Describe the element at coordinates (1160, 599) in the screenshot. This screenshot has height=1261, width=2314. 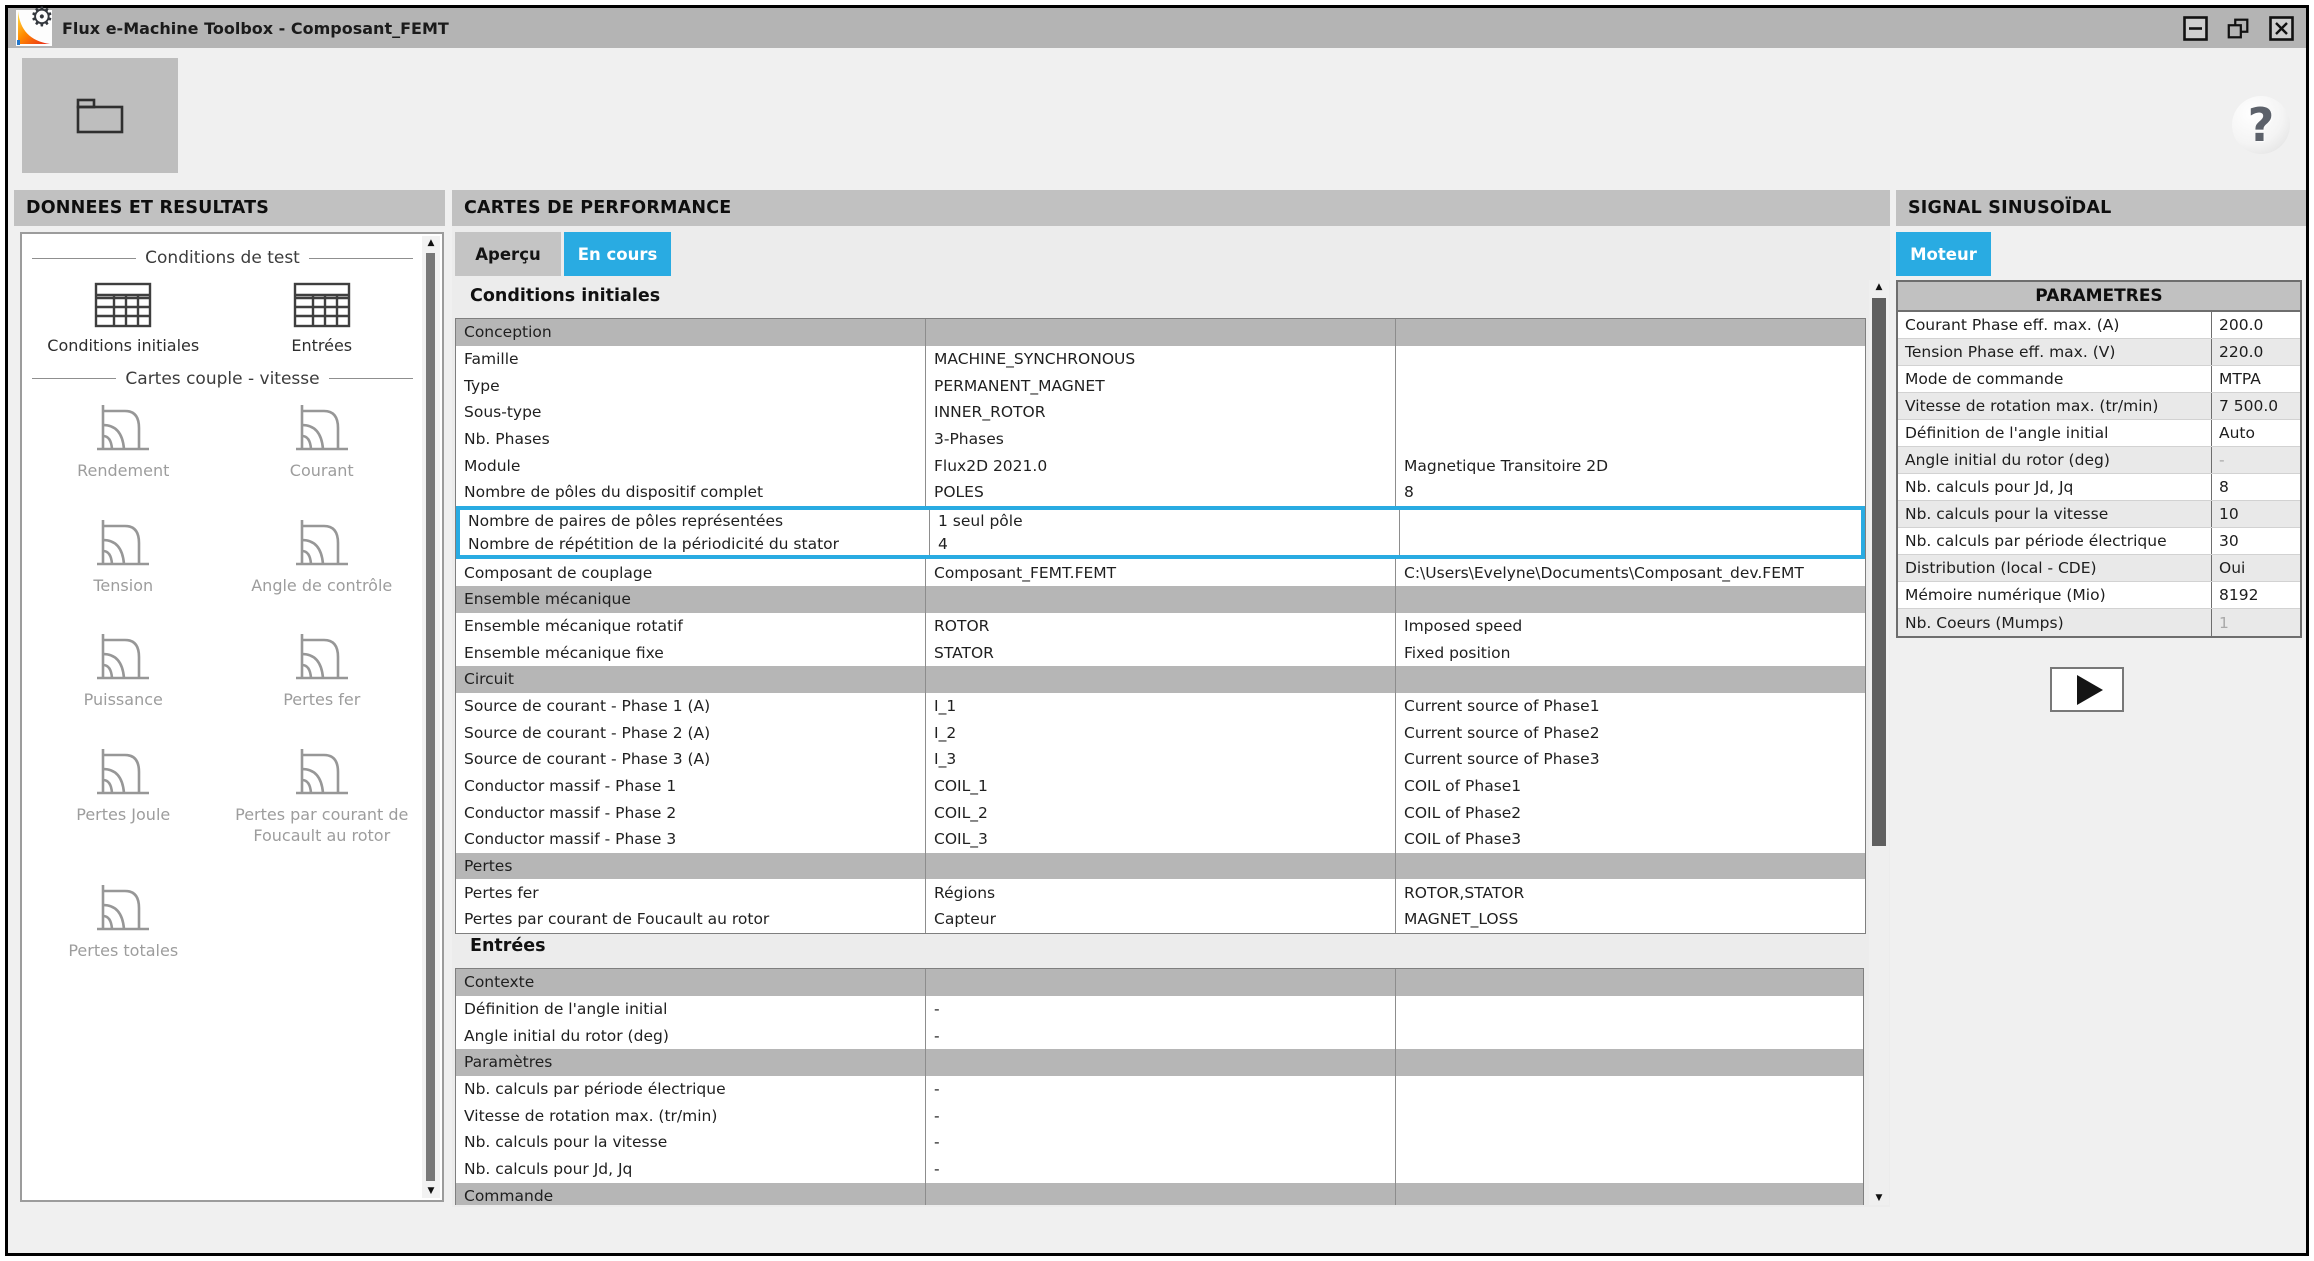
I see `table-row: Ensemble mécanique` at that location.